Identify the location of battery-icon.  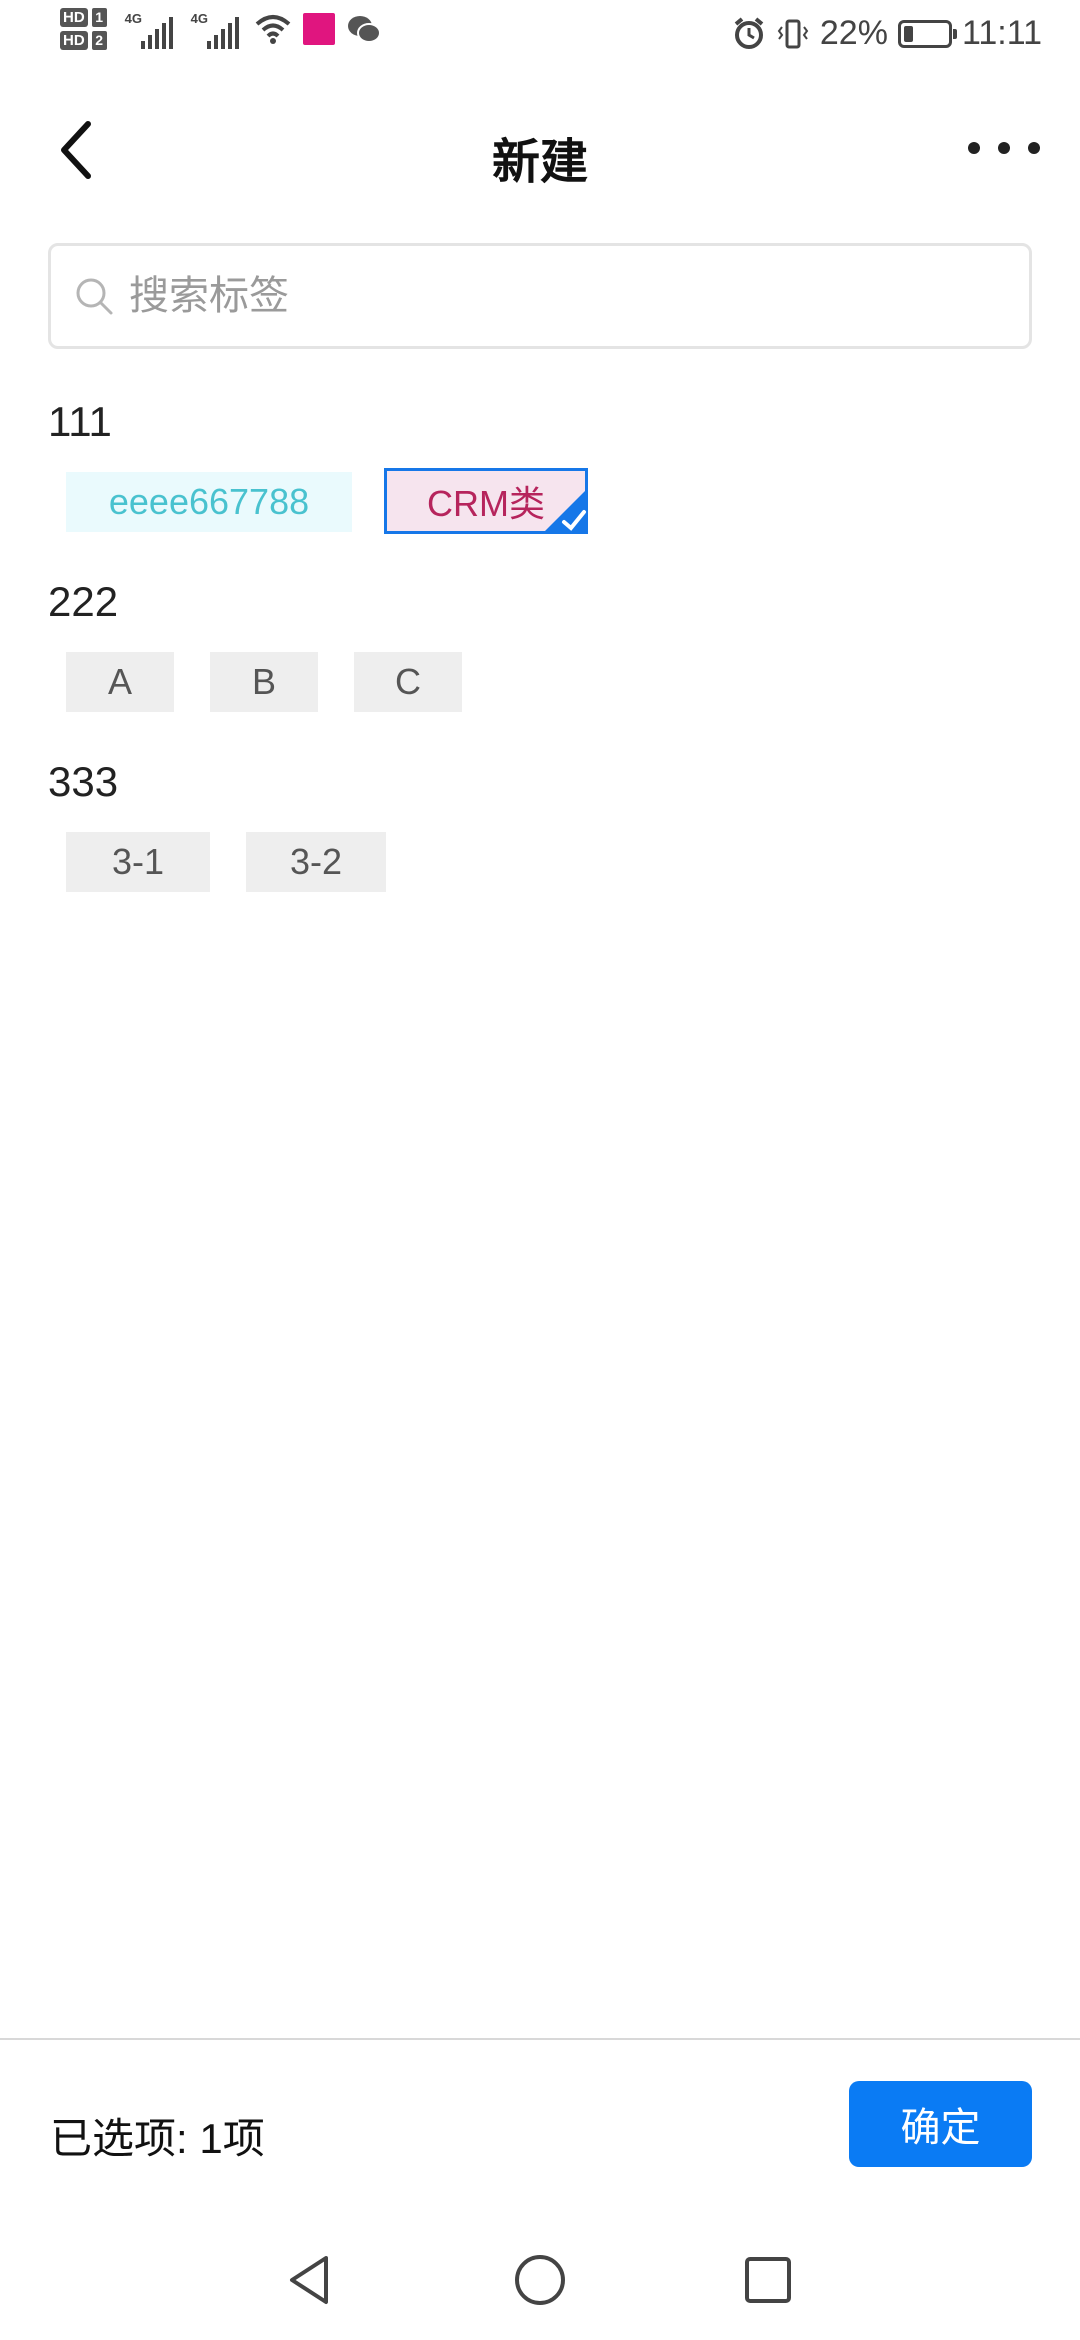
(927, 33).